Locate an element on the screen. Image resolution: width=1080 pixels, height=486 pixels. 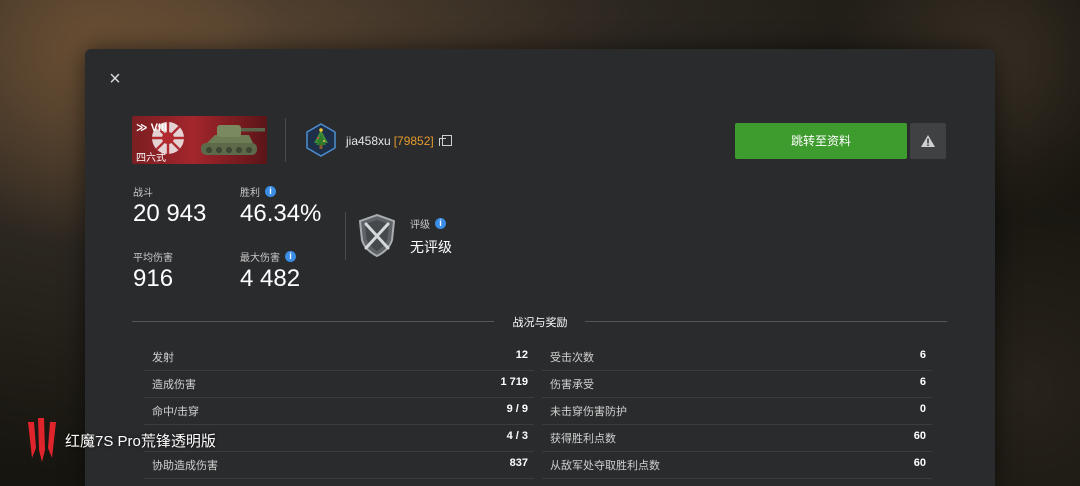
section-title: 战况与奖励 is located at coordinates (540, 323).